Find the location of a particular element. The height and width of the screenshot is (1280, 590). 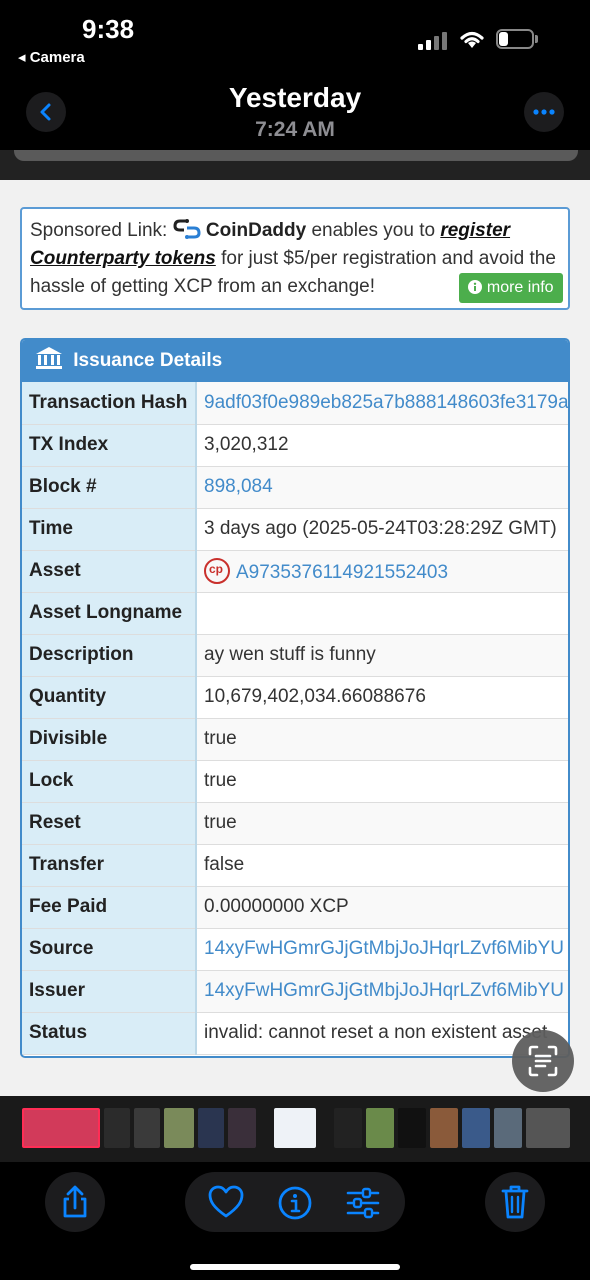

row-value is located at coordinates (382, 613).